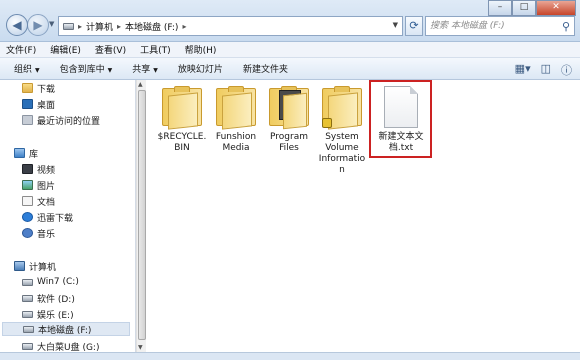 This screenshot has height=360, width=580. Describe the element at coordinates (290, 50) in the screenshot. I see `menu-bar: 文件(F) 编辑(E) 查看(V) 工具(T) 帮助(H)` at that location.